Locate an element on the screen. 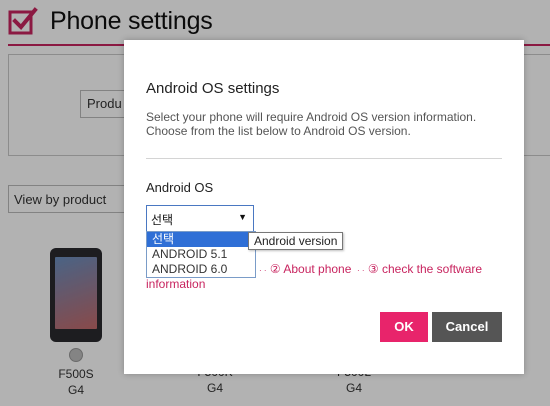 This screenshot has height=406, width=550. step-2-number: ② is located at coordinates (275, 269).